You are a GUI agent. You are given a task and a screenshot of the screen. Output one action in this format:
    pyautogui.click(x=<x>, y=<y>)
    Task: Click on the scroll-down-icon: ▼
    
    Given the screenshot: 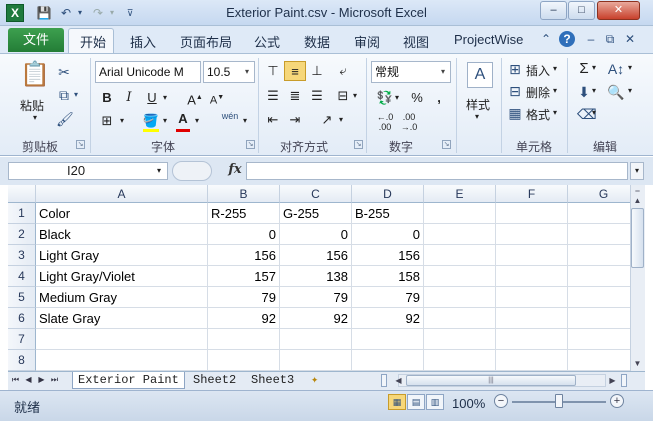 What is the action you would take?
    pyautogui.click(x=637, y=363)
    